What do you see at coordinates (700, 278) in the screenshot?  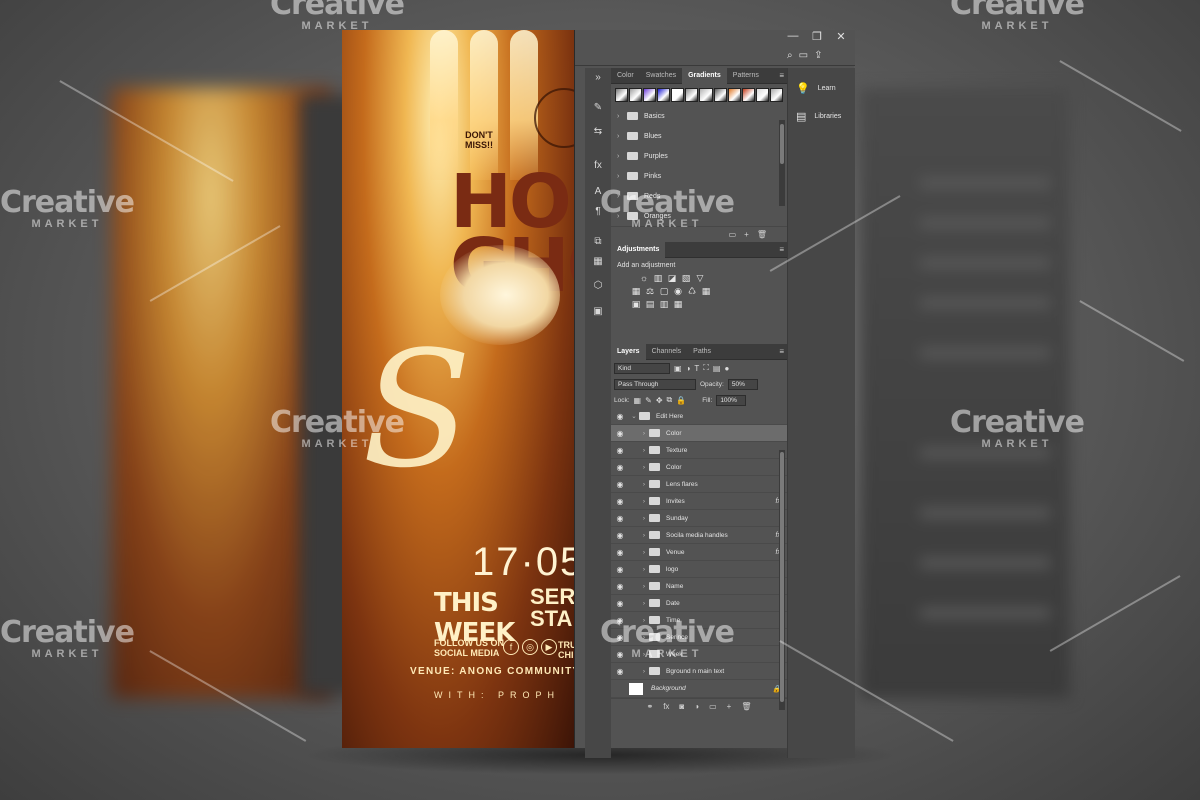 I see `adjustment-icon: ▽` at bounding box center [700, 278].